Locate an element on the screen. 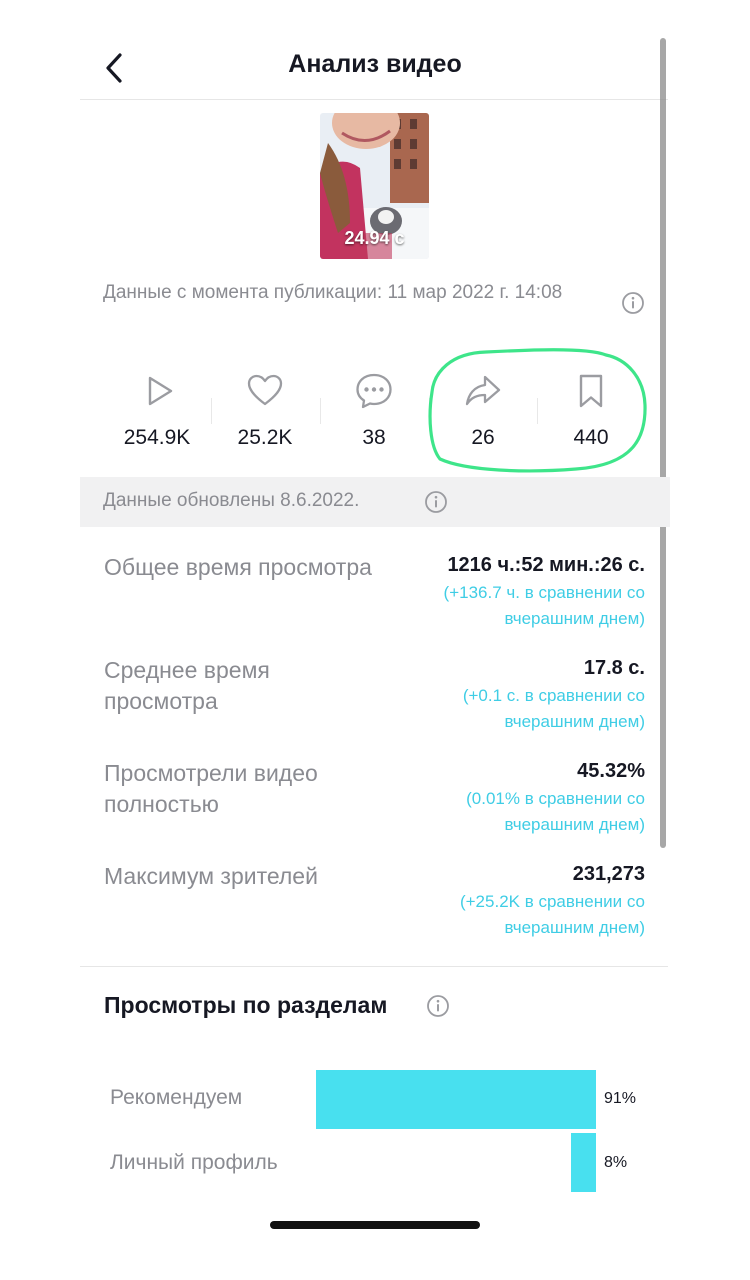 This screenshot has width=750, height=1280. metric-comparison-line1: (+136.7 ч. в сравнении со is located at coordinates (544, 592).